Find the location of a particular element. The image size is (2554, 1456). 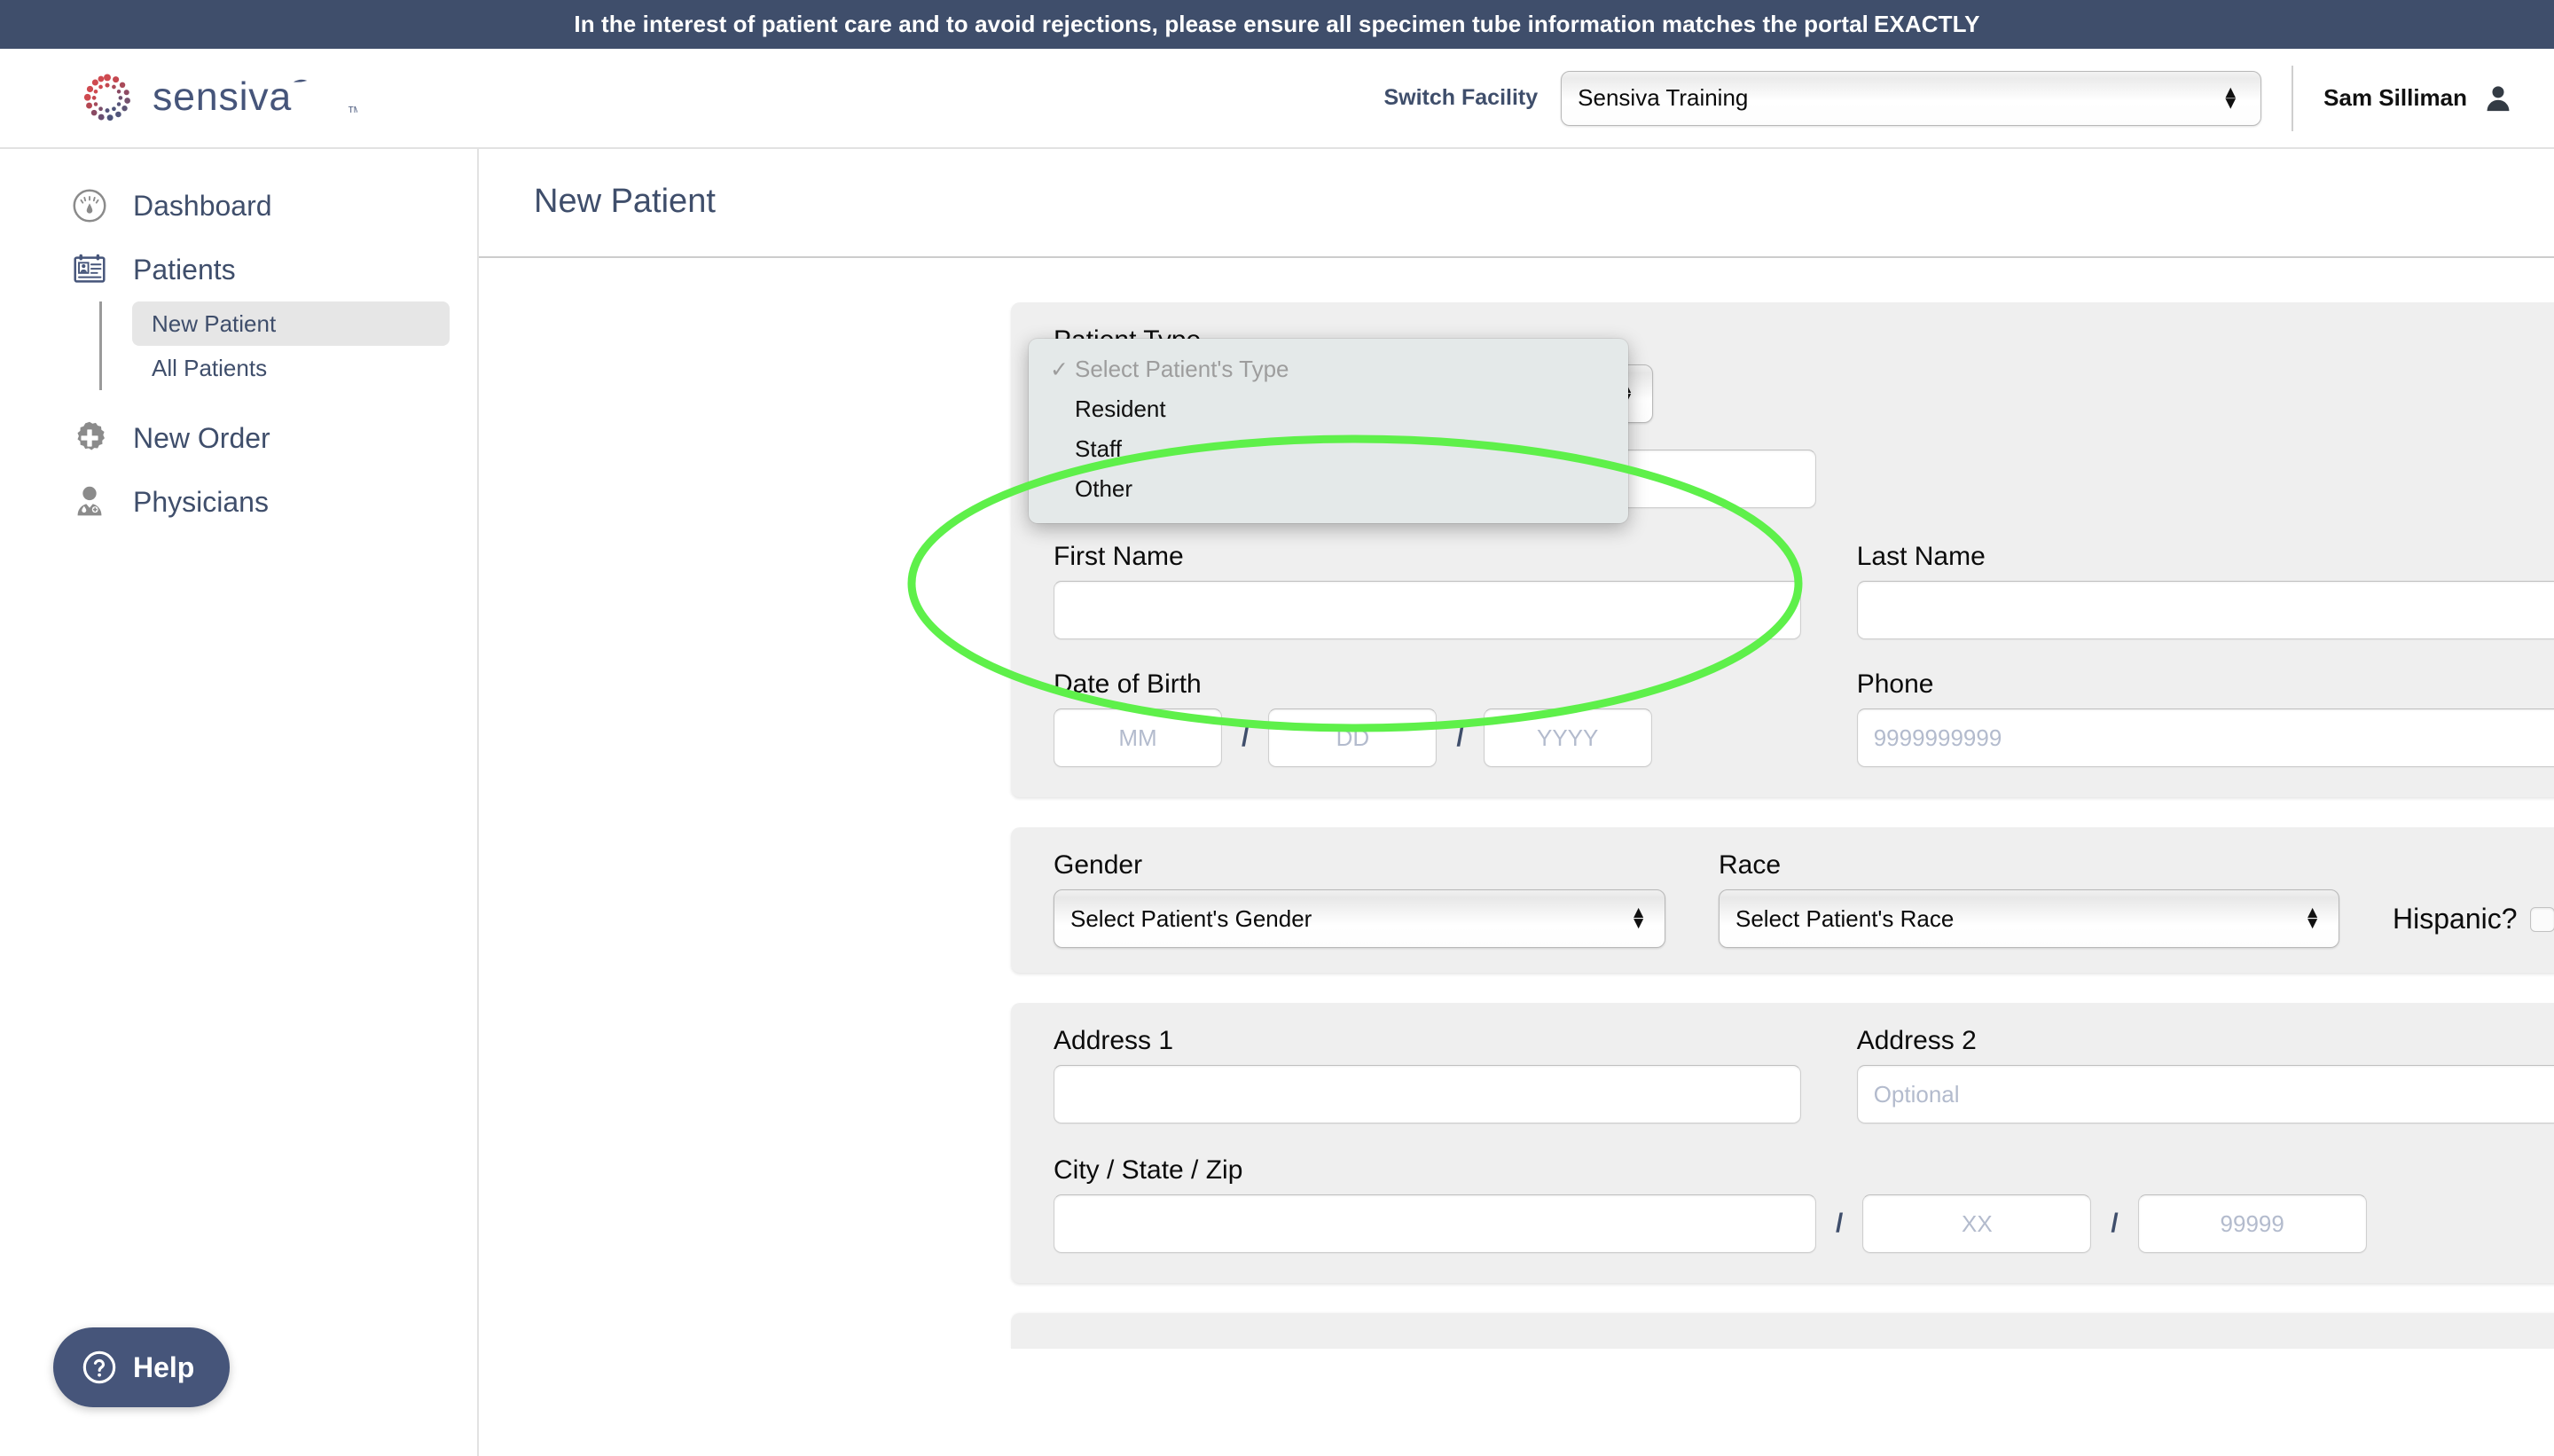

sensiva-wordmark: sensiva TM is located at coordinates (255, 96).